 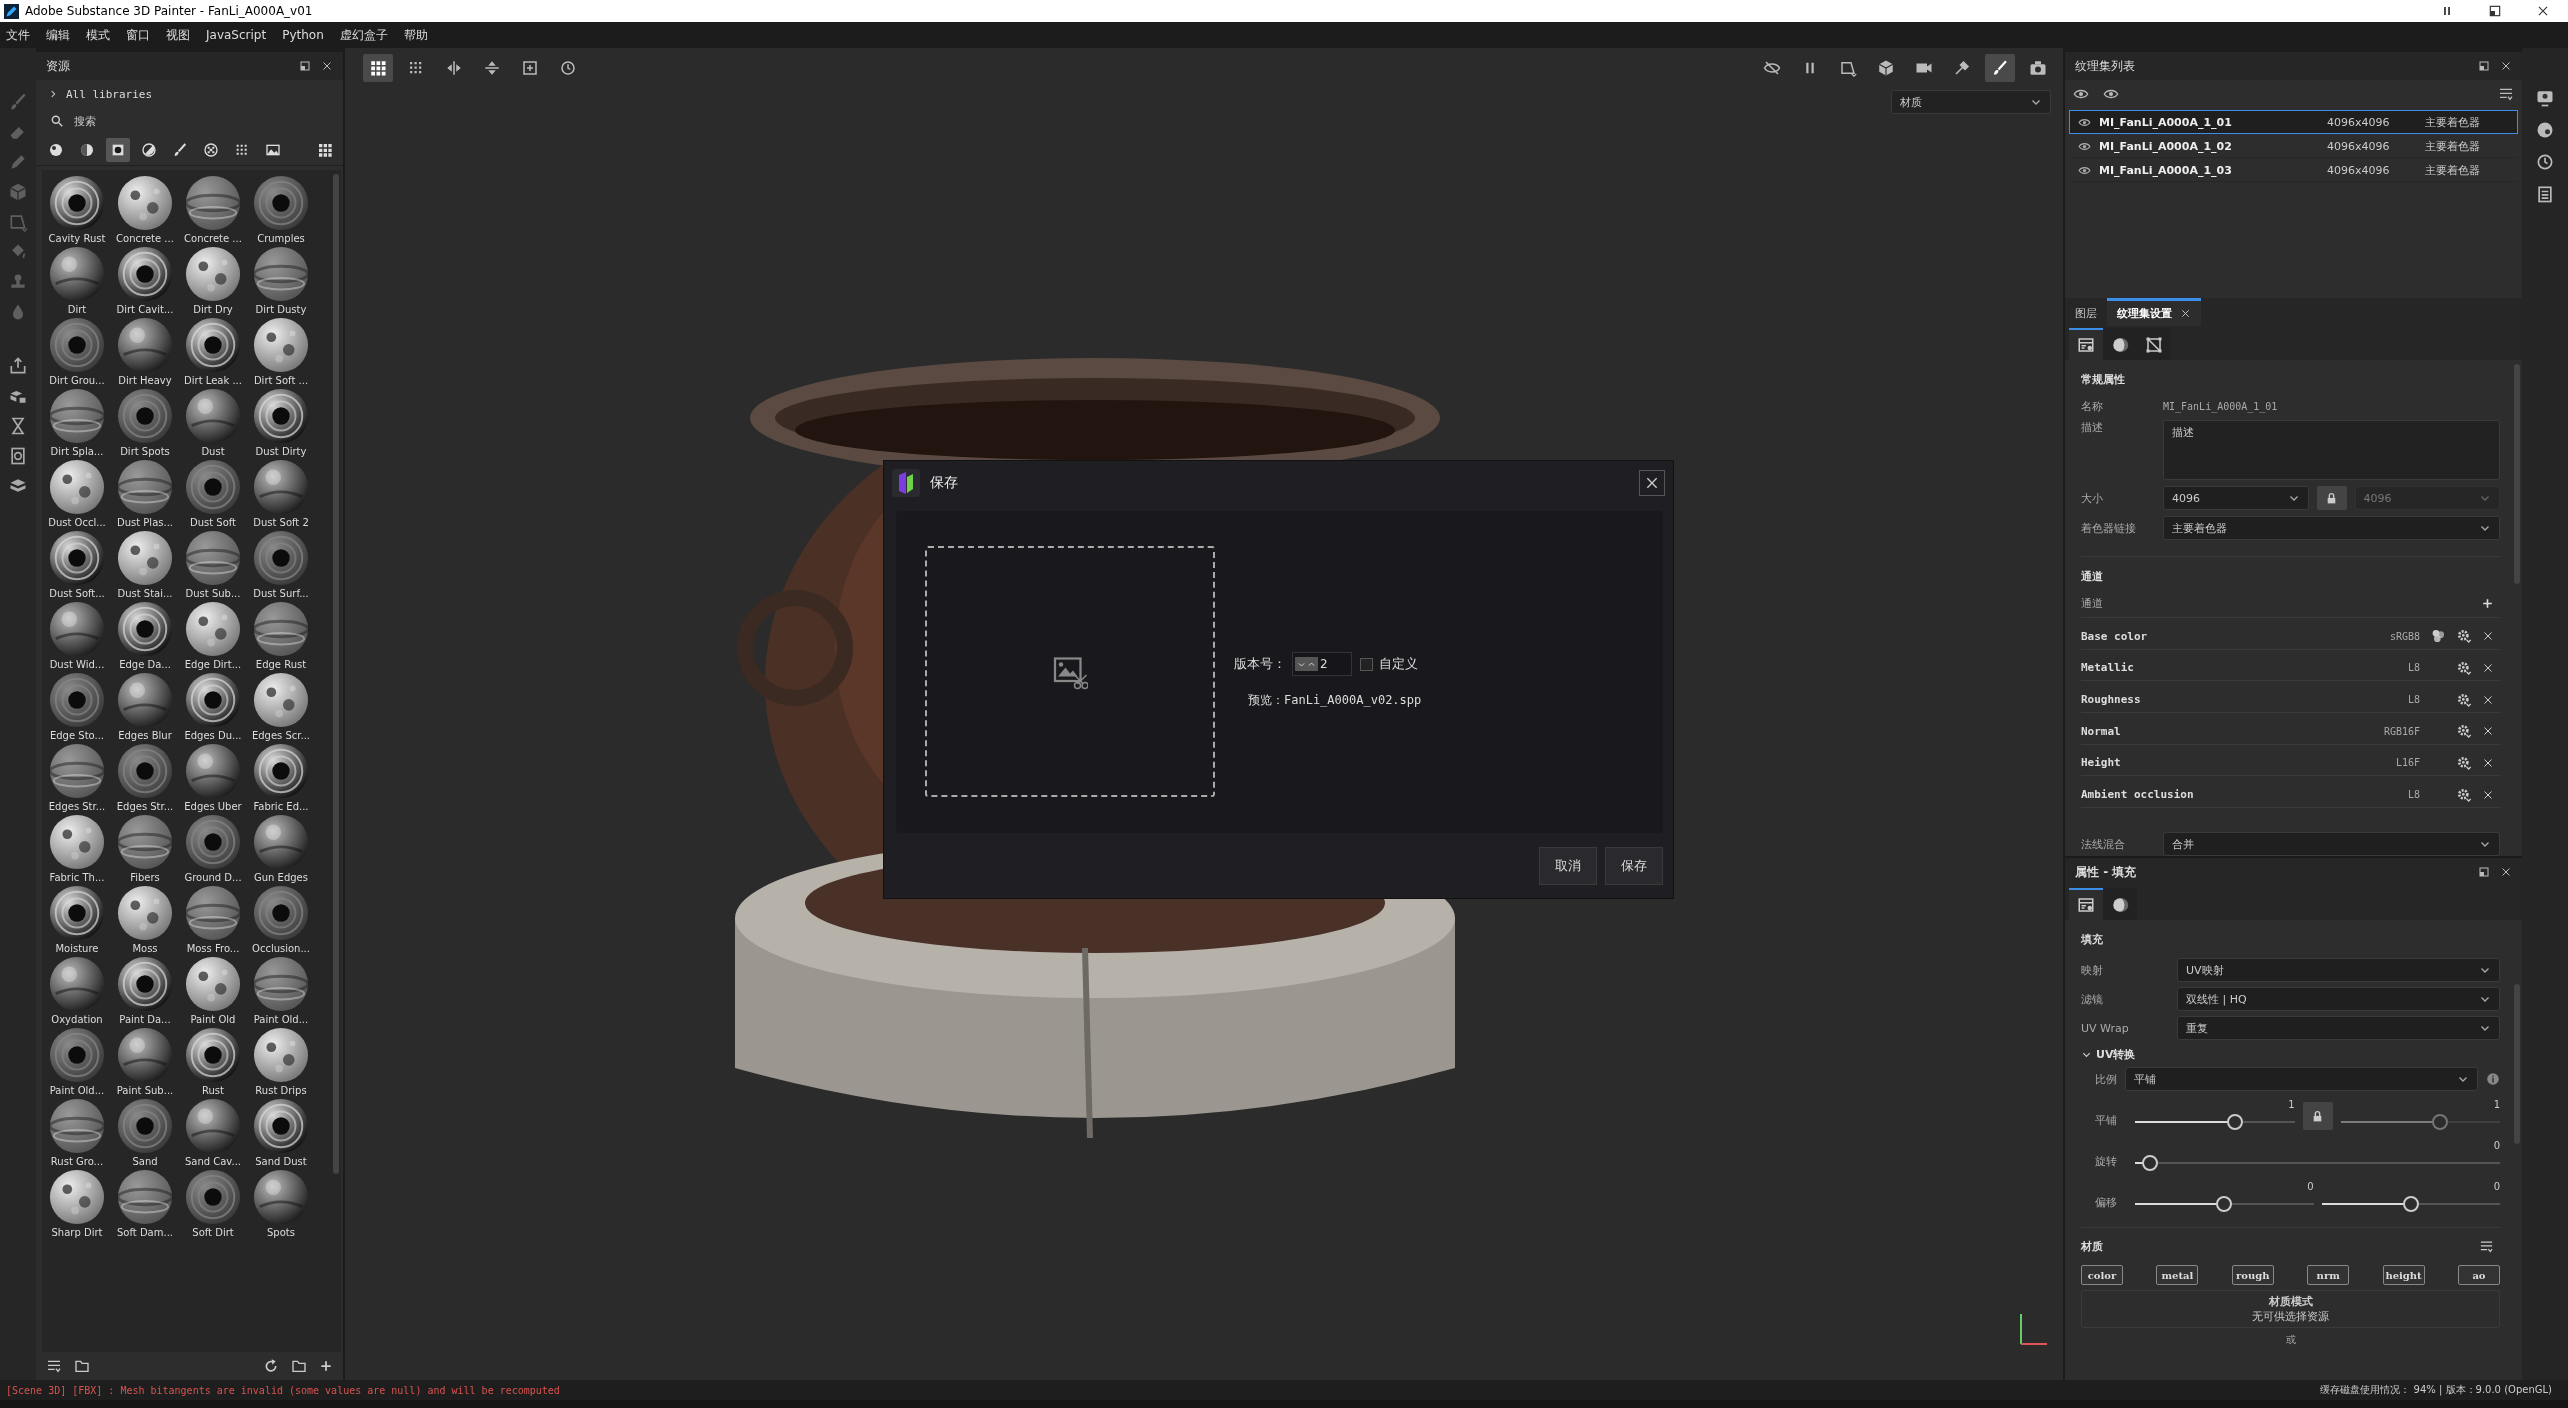 What do you see at coordinates (2478, 1275) in the screenshot?
I see `channel-toggle: ao` at bounding box center [2478, 1275].